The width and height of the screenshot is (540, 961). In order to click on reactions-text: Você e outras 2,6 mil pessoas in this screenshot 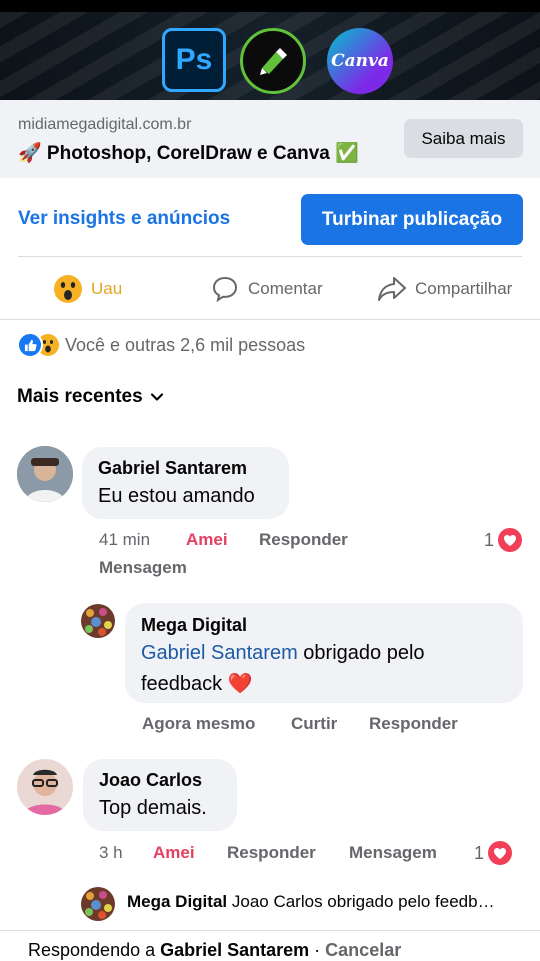, I will do `click(185, 344)`.